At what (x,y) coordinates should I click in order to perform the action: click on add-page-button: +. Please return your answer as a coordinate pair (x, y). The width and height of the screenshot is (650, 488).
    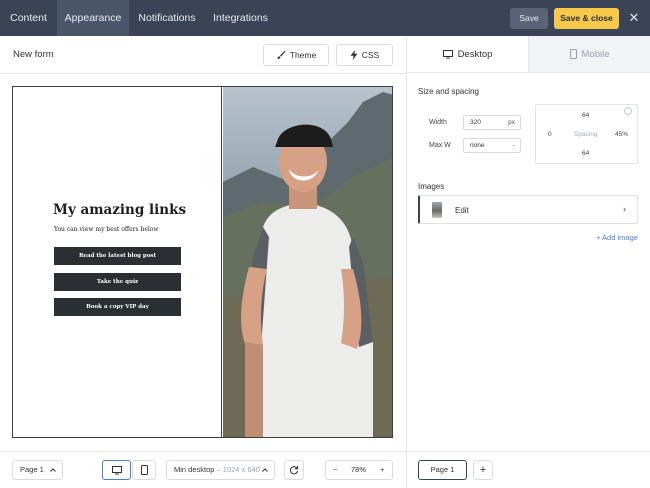
    Looking at the image, I should click on (483, 470).